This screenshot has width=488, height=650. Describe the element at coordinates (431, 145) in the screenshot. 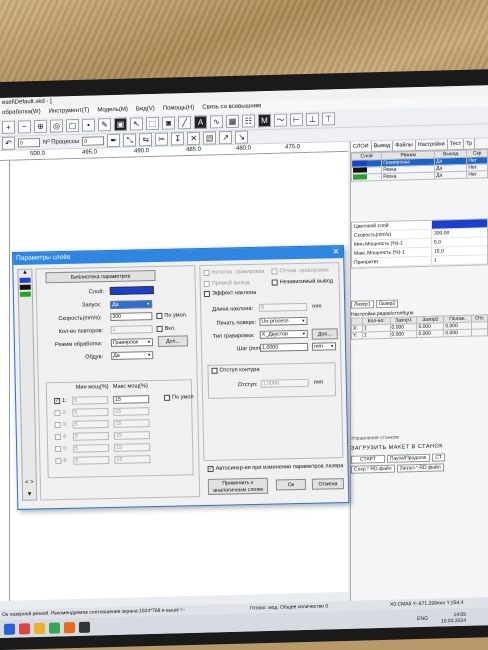

I see `tab-settings: Настройки` at that location.